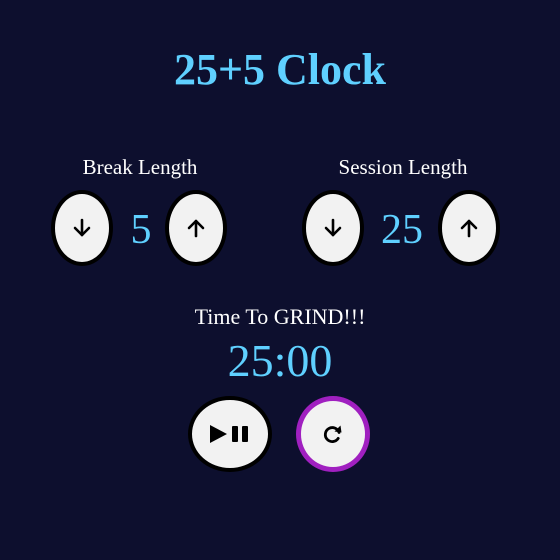 The height and width of the screenshot is (560, 560). What do you see at coordinates (280, 360) in the screenshot?
I see `timer-display: 25:00` at bounding box center [280, 360].